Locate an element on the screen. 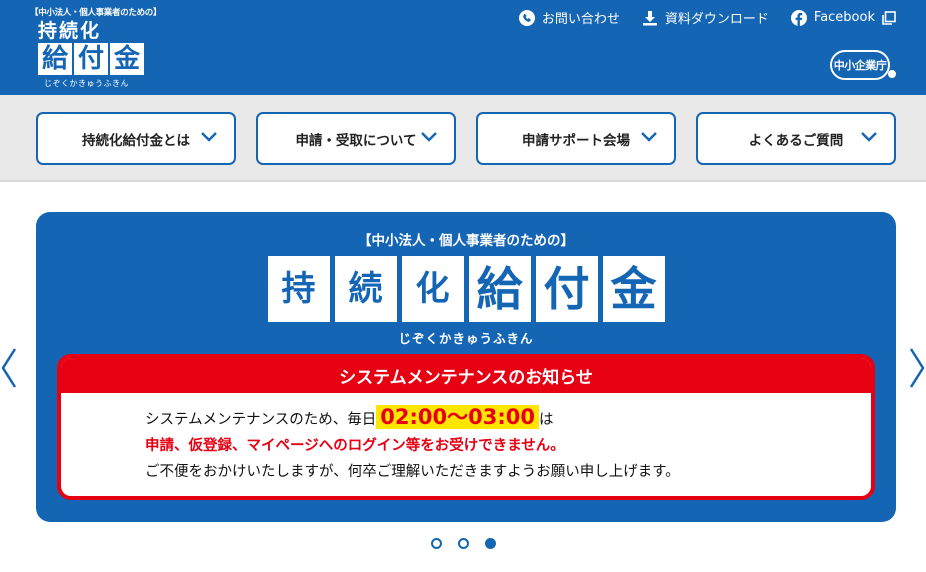 This screenshot has height=572, width=926. carousel-prev-button is located at coordinates (9, 370).